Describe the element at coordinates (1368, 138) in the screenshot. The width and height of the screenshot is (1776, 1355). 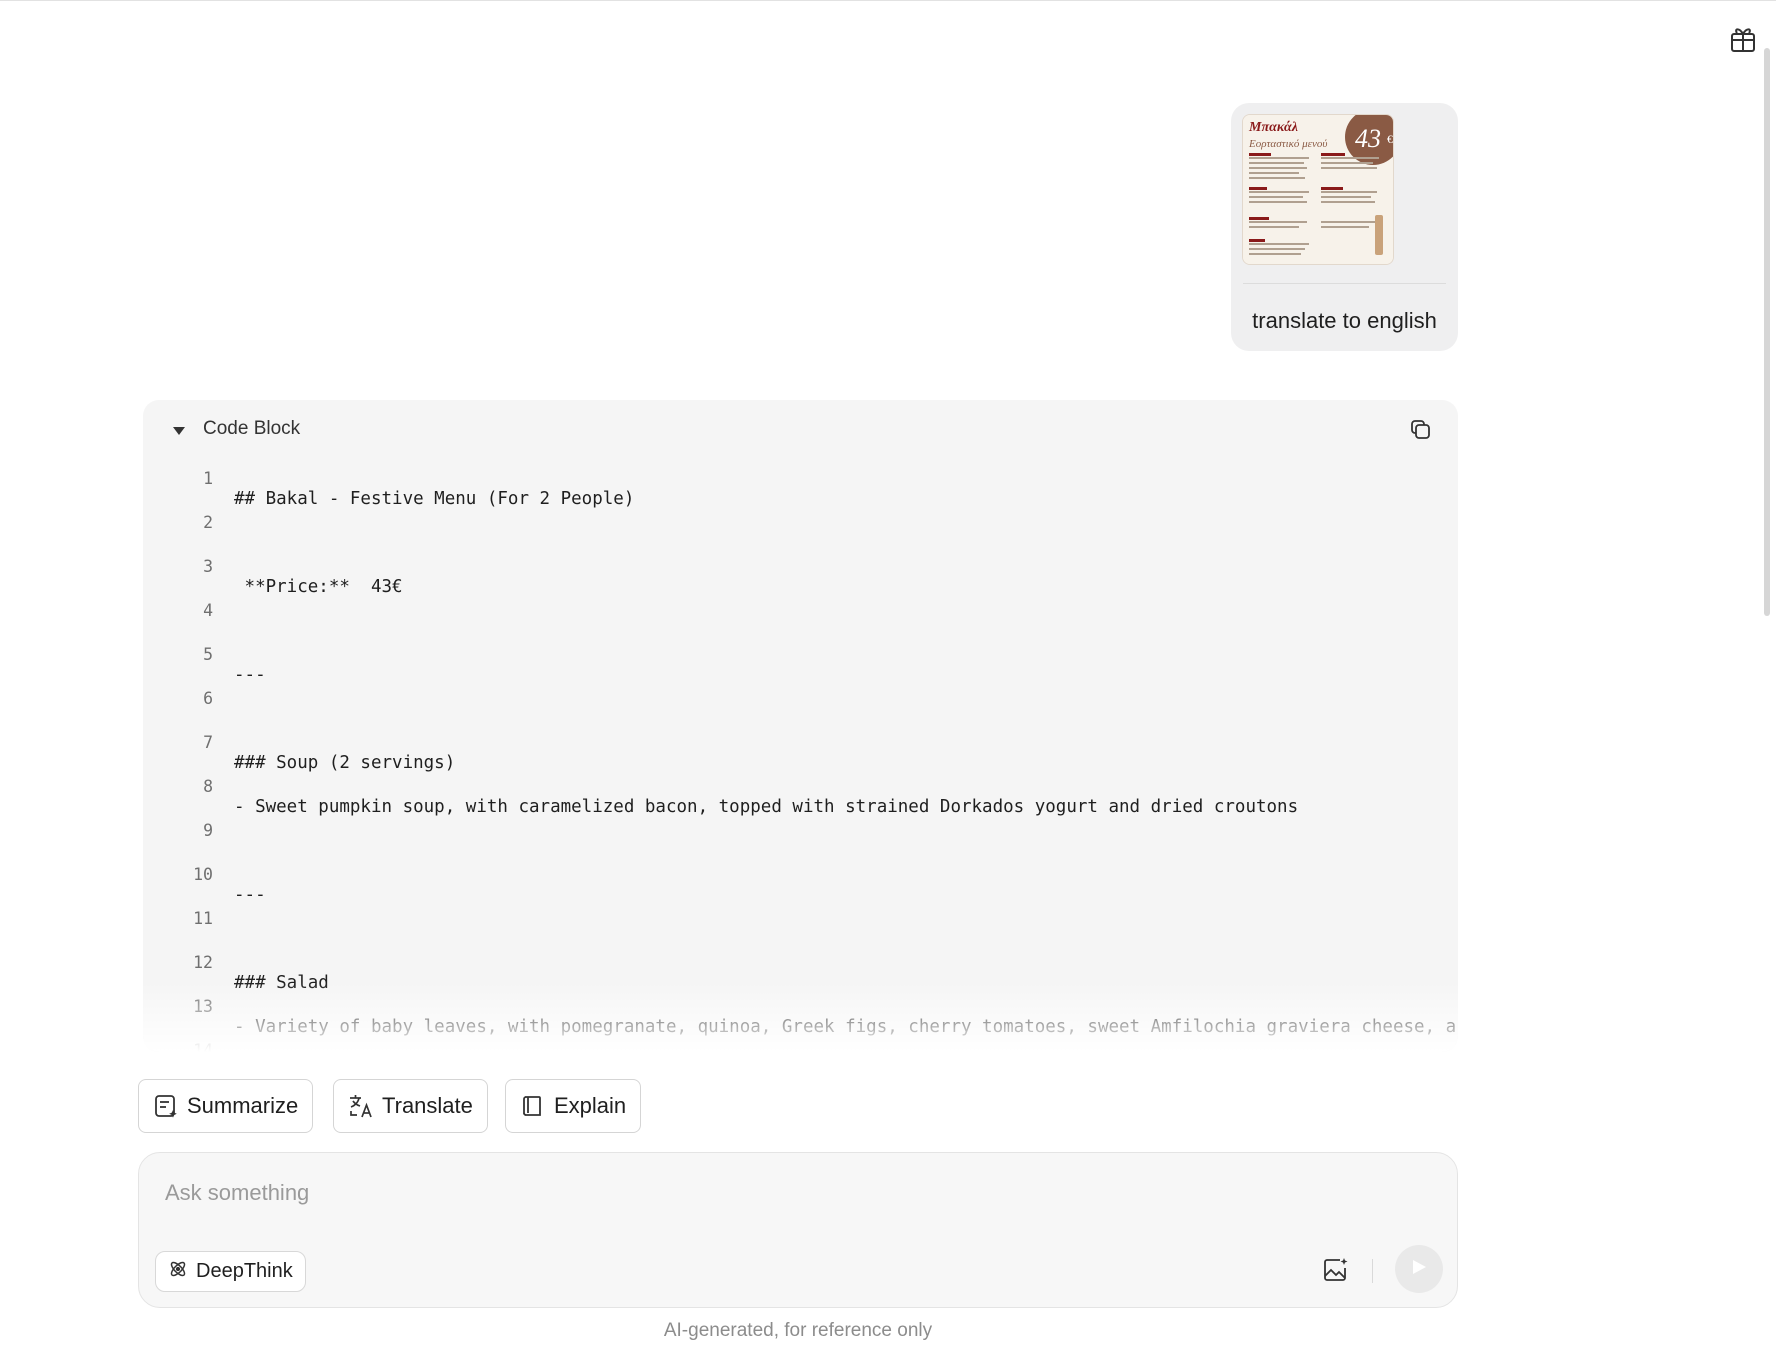
I see `svg-text: 43` at that location.